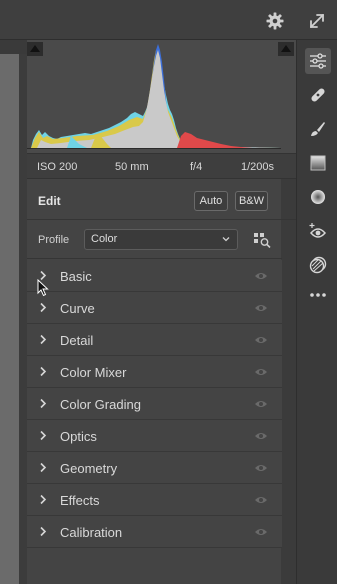  I want to click on section-label: Color Mixer, so click(93, 372).